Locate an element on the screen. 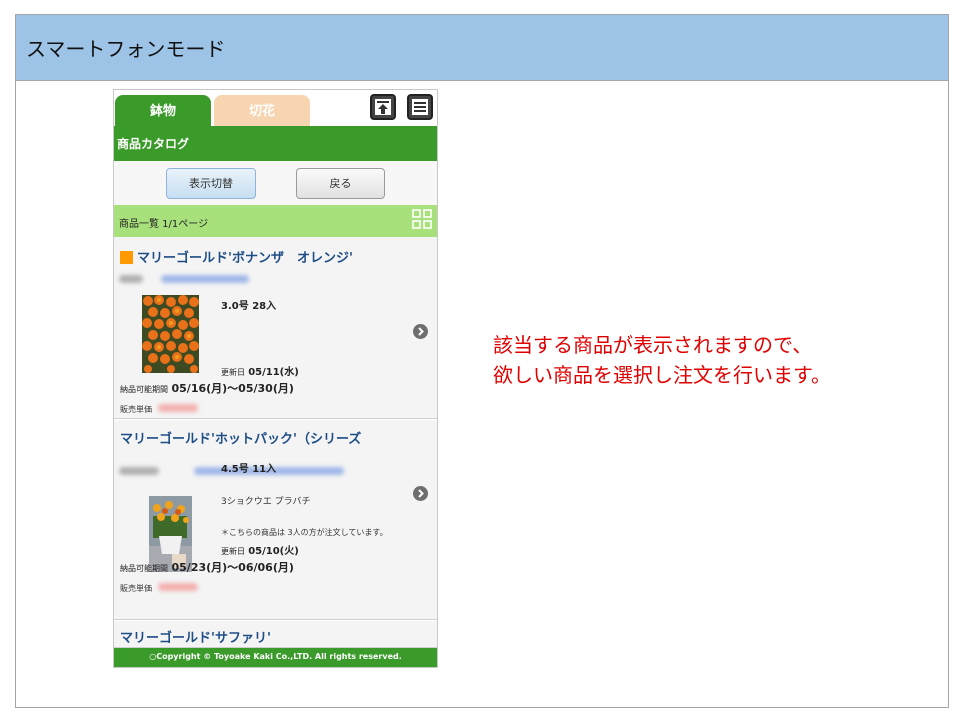 This screenshot has width=960, height=720. marker-icon is located at coordinates (126, 257).